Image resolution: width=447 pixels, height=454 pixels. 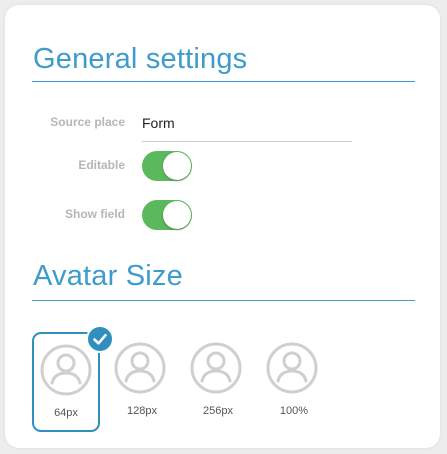 I want to click on source-place-label: Source place, so click(x=87, y=122).